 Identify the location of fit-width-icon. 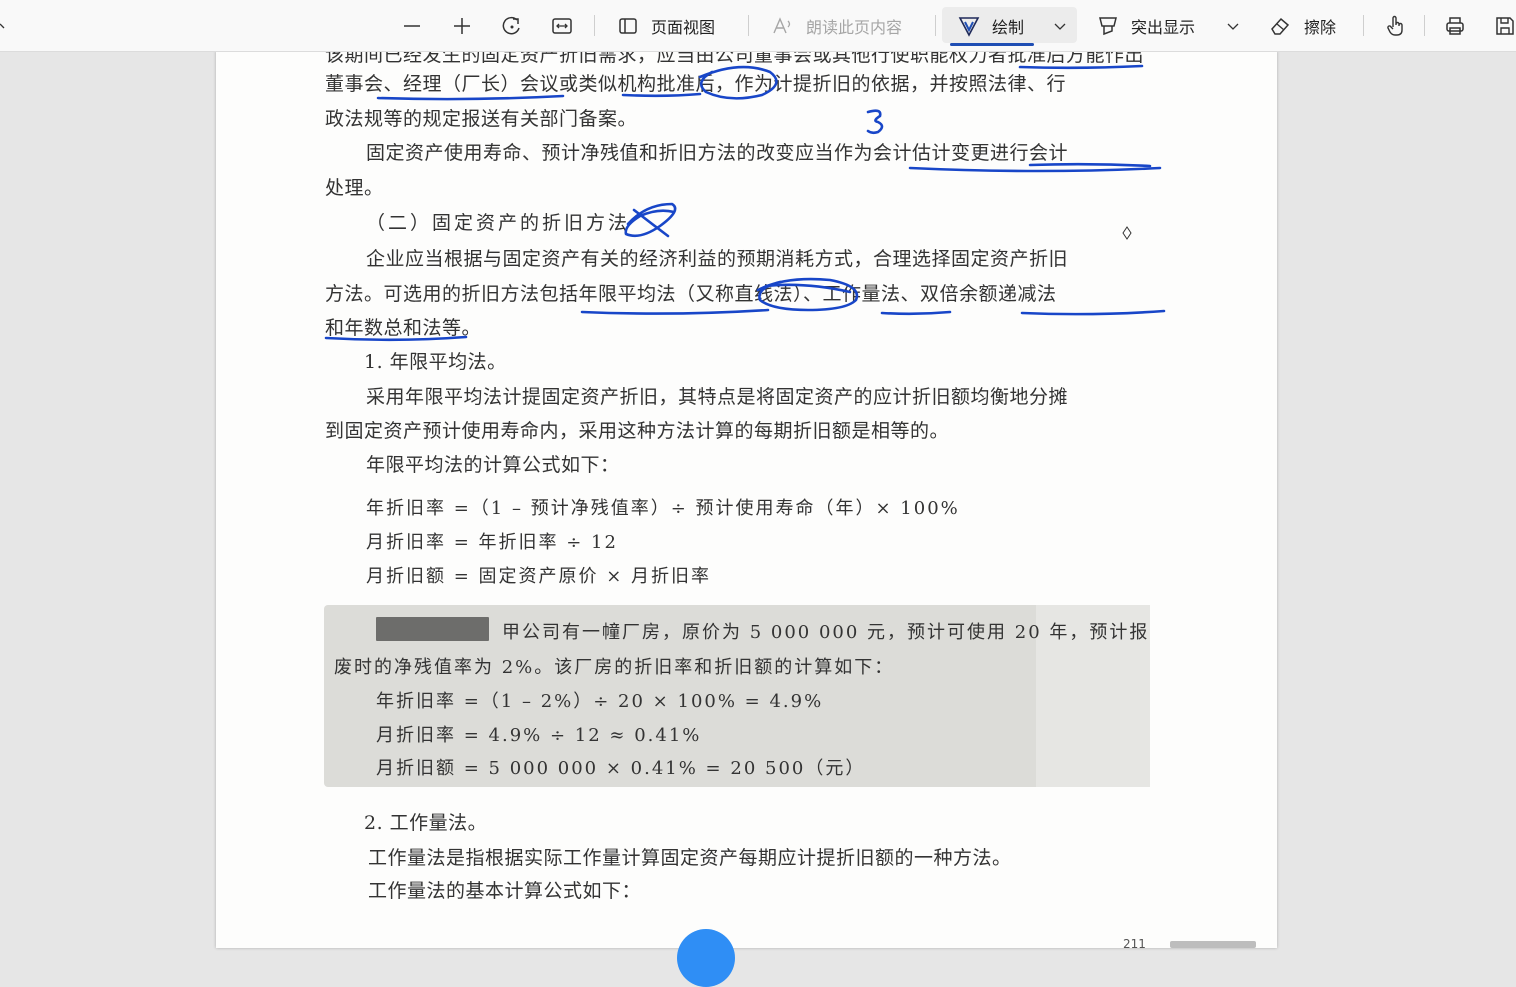
(562, 25).